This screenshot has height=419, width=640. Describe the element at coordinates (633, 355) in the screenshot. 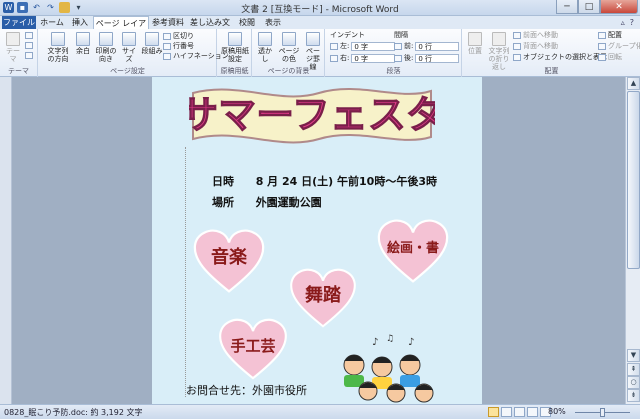

I see `scroll-down-button: ▼` at that location.